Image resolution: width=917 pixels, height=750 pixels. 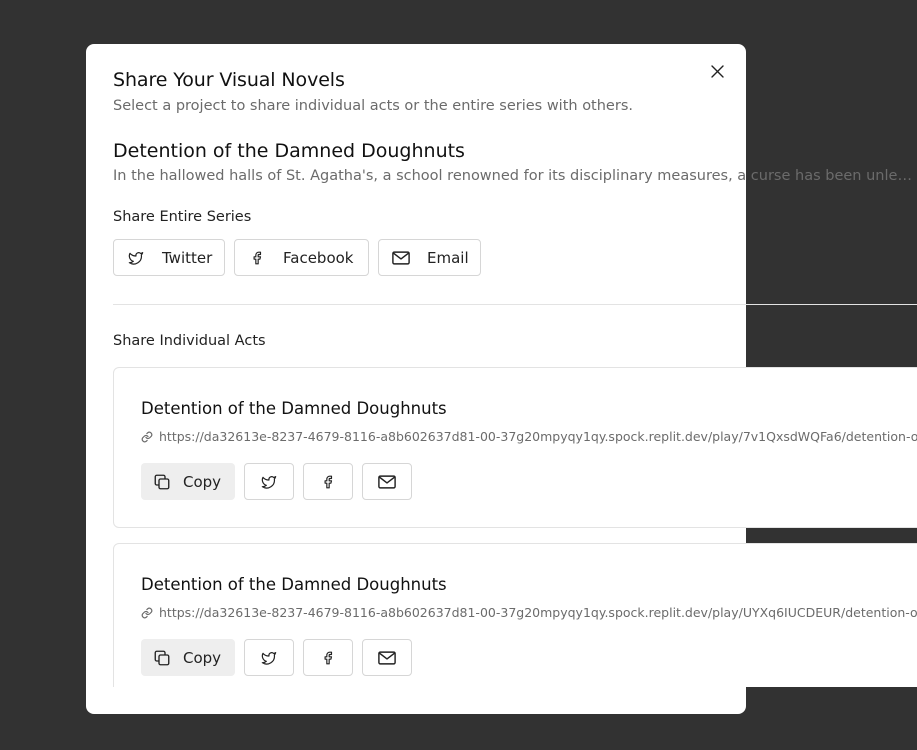 What do you see at coordinates (515, 304) in the screenshot?
I see `section-divider` at bounding box center [515, 304].